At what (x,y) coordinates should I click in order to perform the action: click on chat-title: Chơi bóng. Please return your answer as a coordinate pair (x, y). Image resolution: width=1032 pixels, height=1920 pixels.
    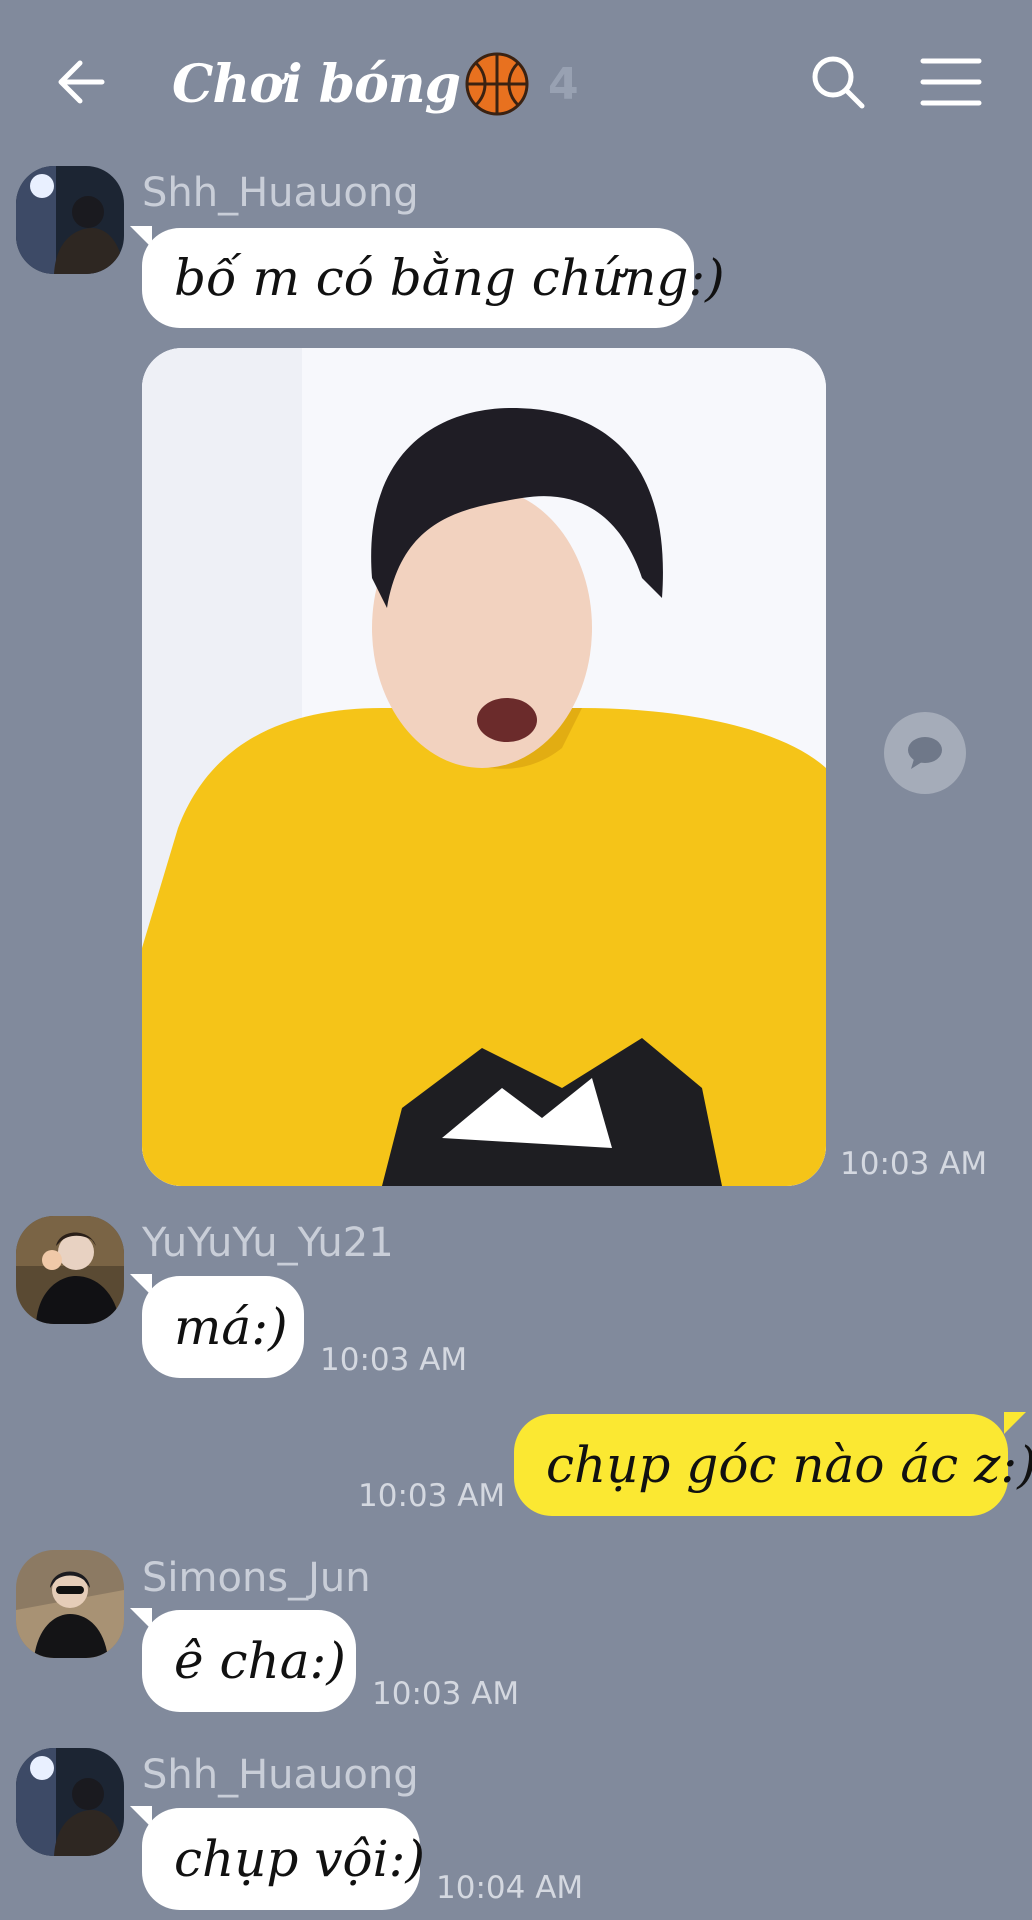
    Looking at the image, I should click on (316, 84).